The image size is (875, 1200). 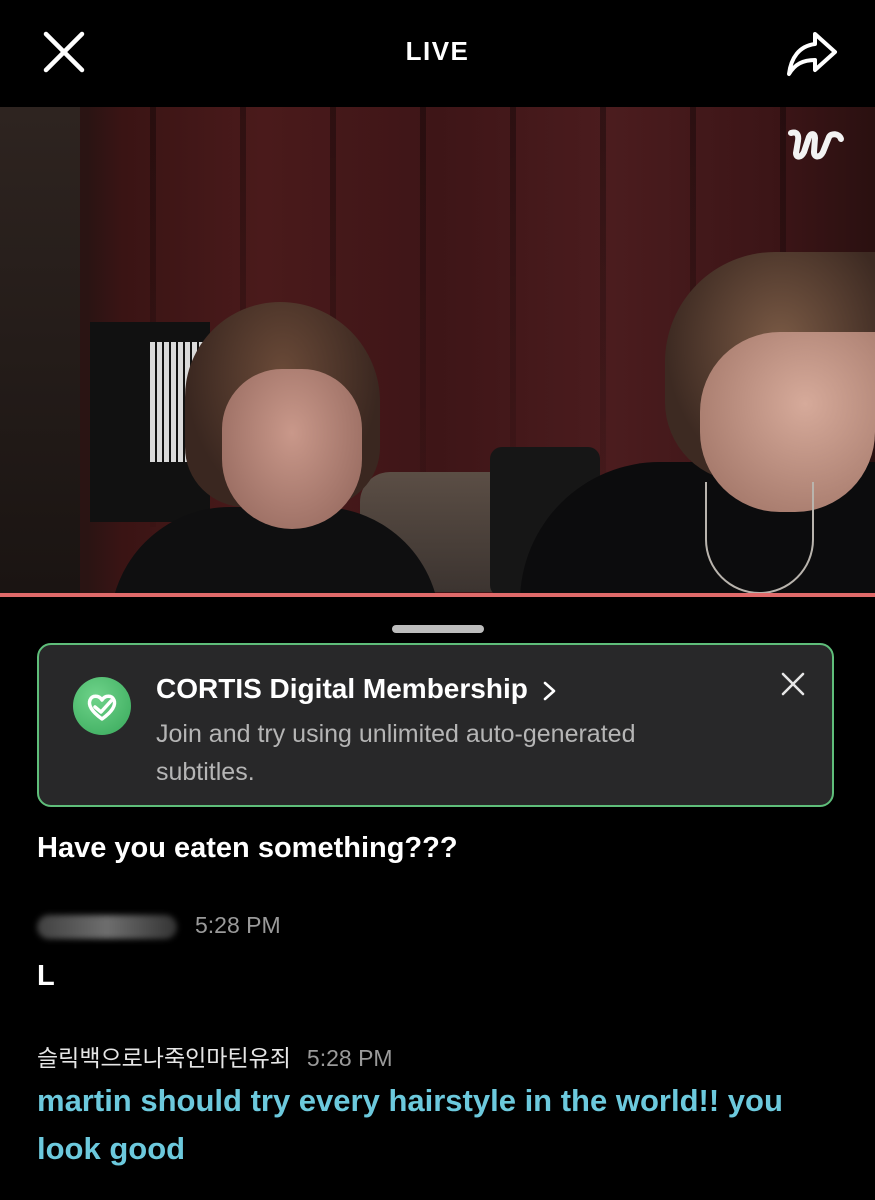 I want to click on banner-close-button, so click(x=793, y=684).